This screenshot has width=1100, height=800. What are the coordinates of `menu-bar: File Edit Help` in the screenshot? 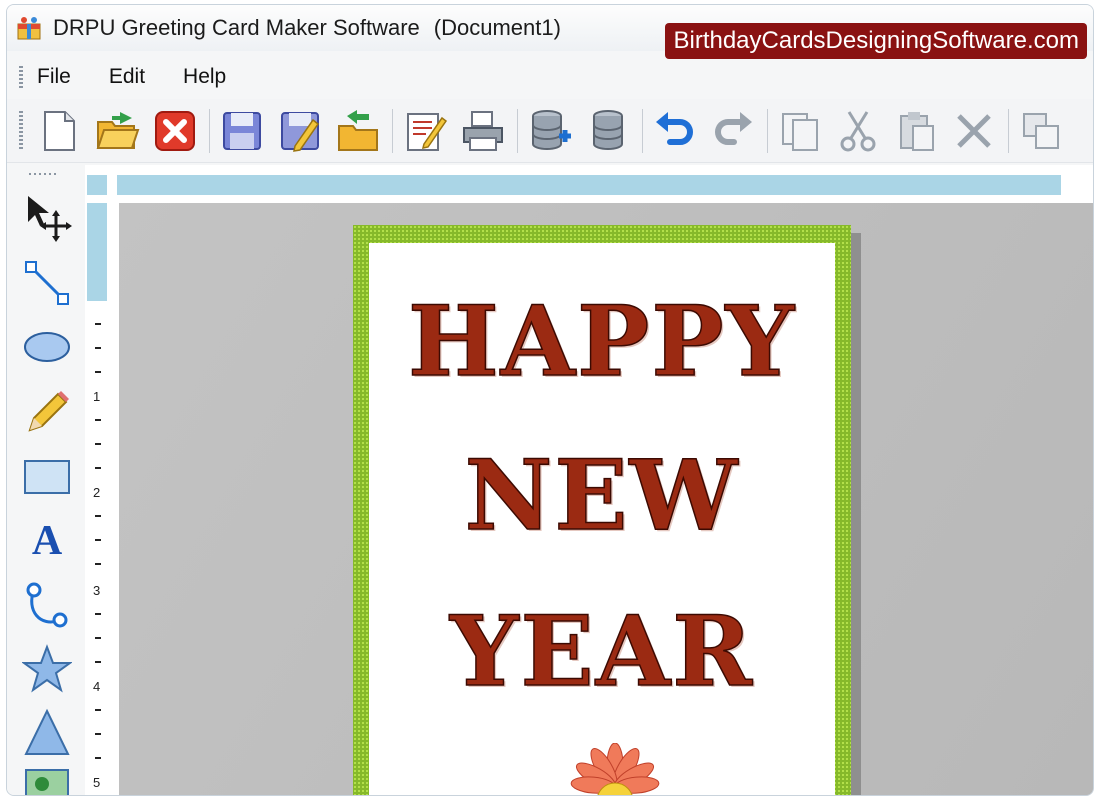 It's located at (550, 77).